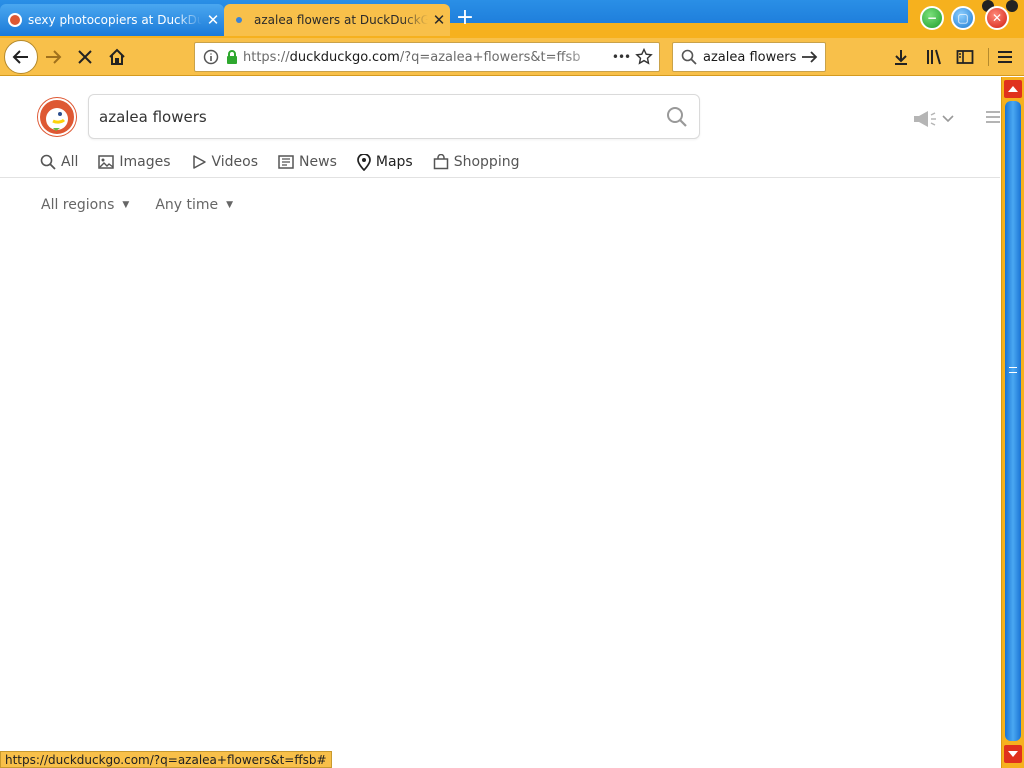 The width and height of the screenshot is (1024, 768). Describe the element at coordinates (318, 162) in the screenshot. I see `tab-label: News` at that location.